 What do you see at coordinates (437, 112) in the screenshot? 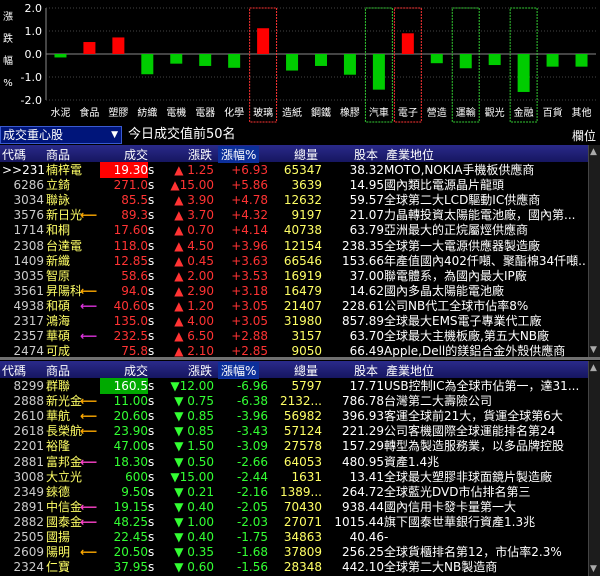
I see `x-tick-label: 營造` at bounding box center [437, 112].